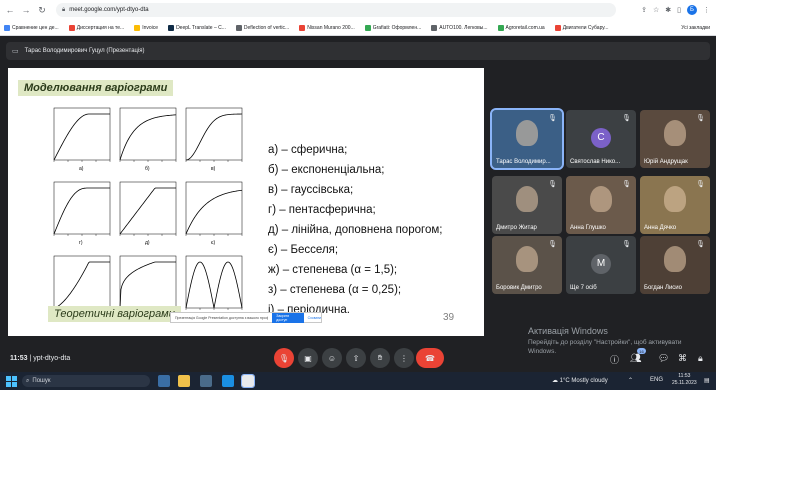  What do you see at coordinates (430, 358) in the screenshot?
I see `leave-call-button: ☎︎` at bounding box center [430, 358].